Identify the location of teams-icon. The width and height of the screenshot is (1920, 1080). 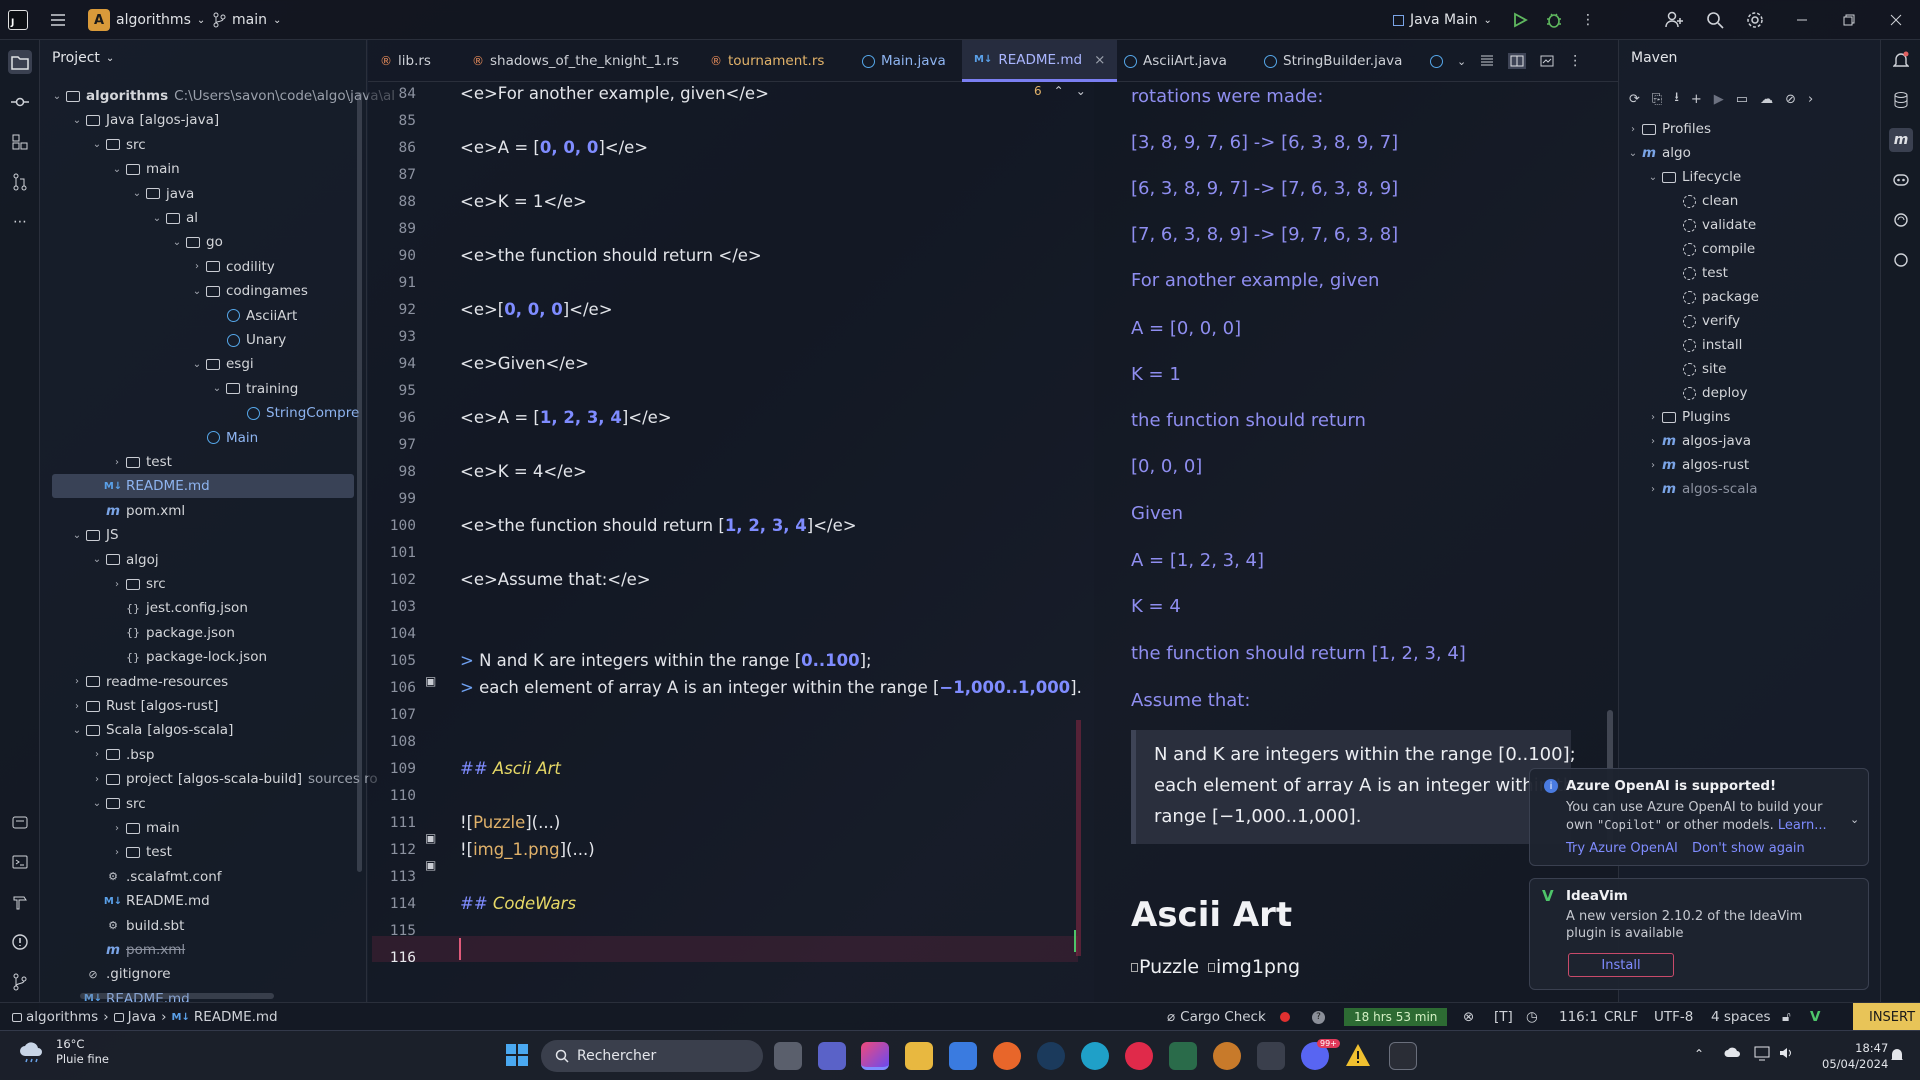
(832, 1056).